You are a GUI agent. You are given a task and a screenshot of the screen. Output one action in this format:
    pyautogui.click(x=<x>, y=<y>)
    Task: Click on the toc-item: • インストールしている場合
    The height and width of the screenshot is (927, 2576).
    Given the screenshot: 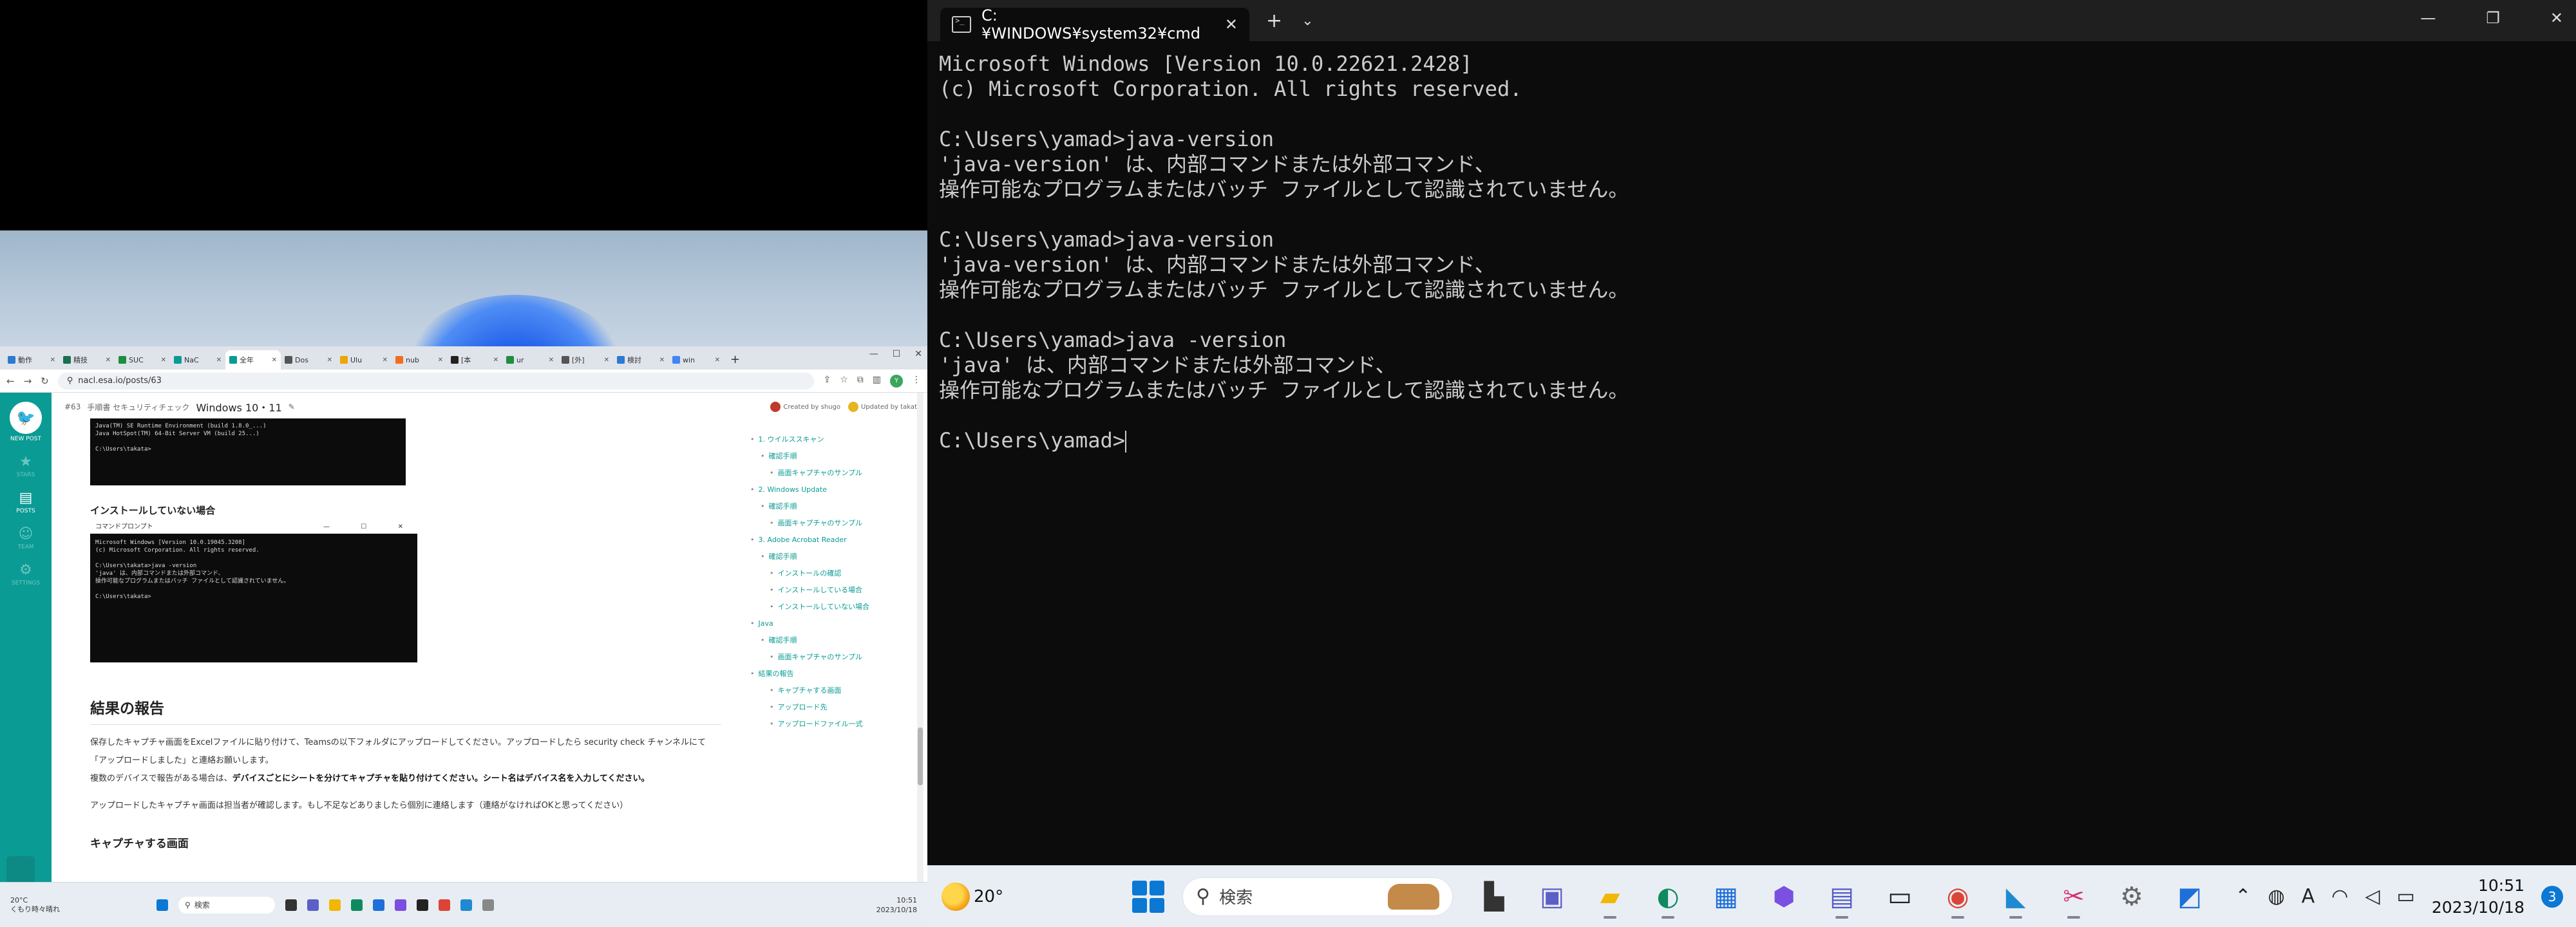 What is the action you would take?
    pyautogui.click(x=814, y=590)
    